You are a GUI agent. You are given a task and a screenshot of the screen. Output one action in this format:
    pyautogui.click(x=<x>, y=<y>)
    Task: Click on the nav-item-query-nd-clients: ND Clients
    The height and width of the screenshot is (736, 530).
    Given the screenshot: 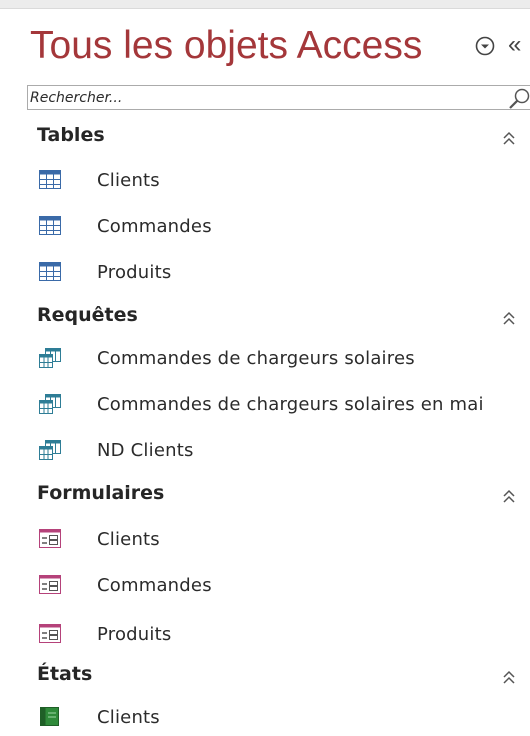 What is the action you would take?
    pyautogui.click(x=283, y=451)
    